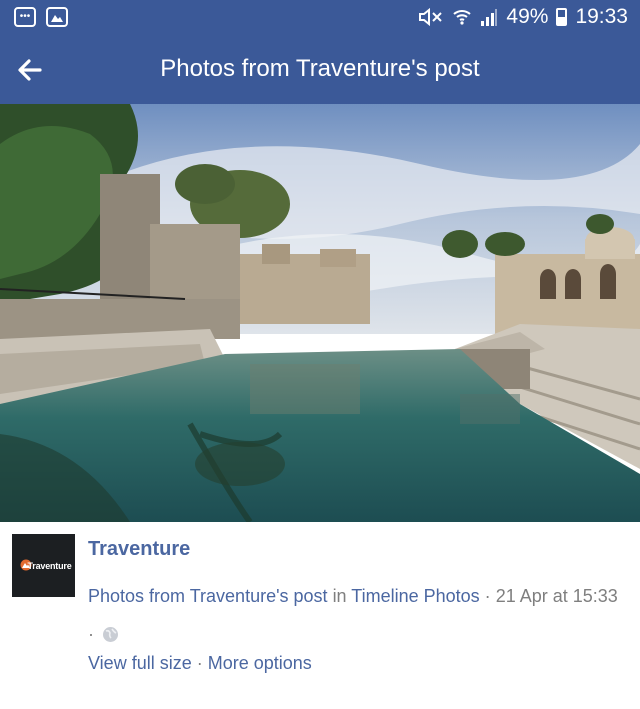 This screenshot has width=640, height=709. Describe the element at coordinates (557, 596) in the screenshot. I see `post-date: 21 Apr at 15:33` at that location.